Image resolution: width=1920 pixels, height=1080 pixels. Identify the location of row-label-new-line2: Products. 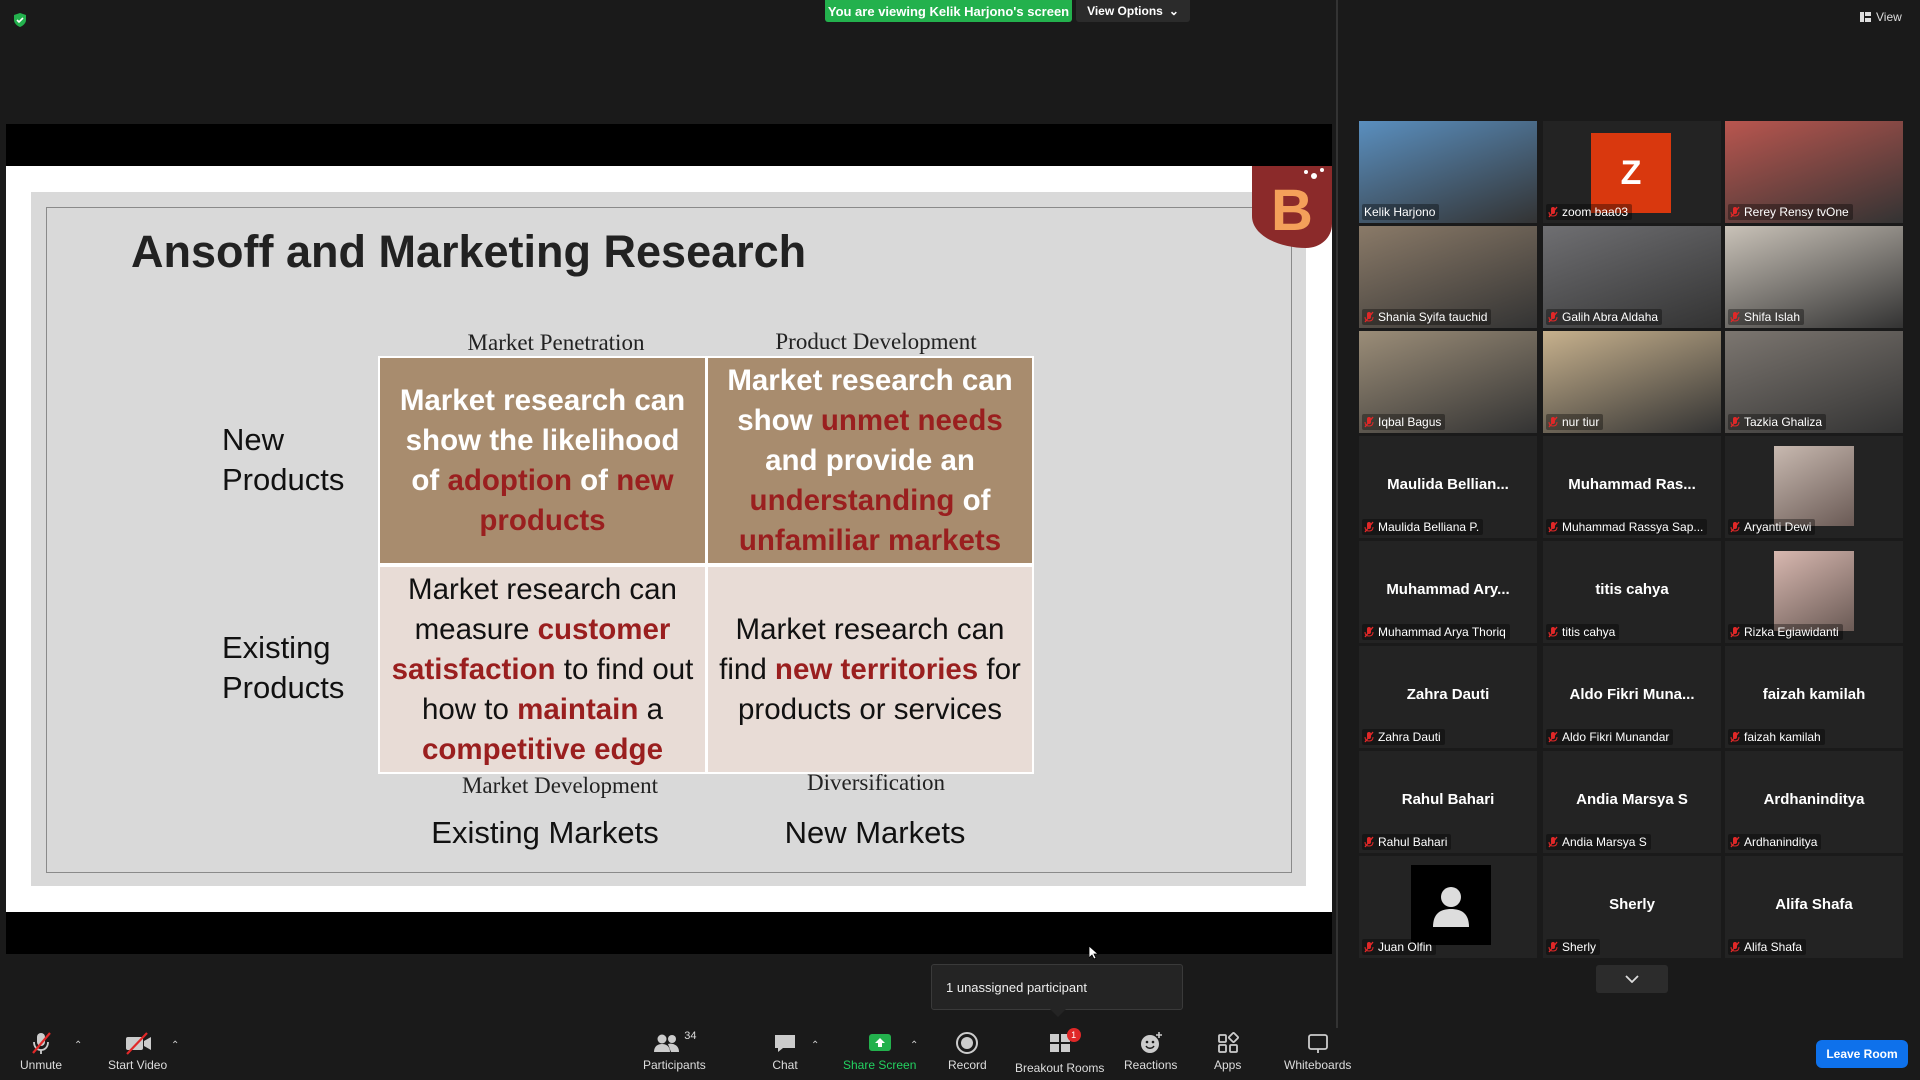
(283, 479).